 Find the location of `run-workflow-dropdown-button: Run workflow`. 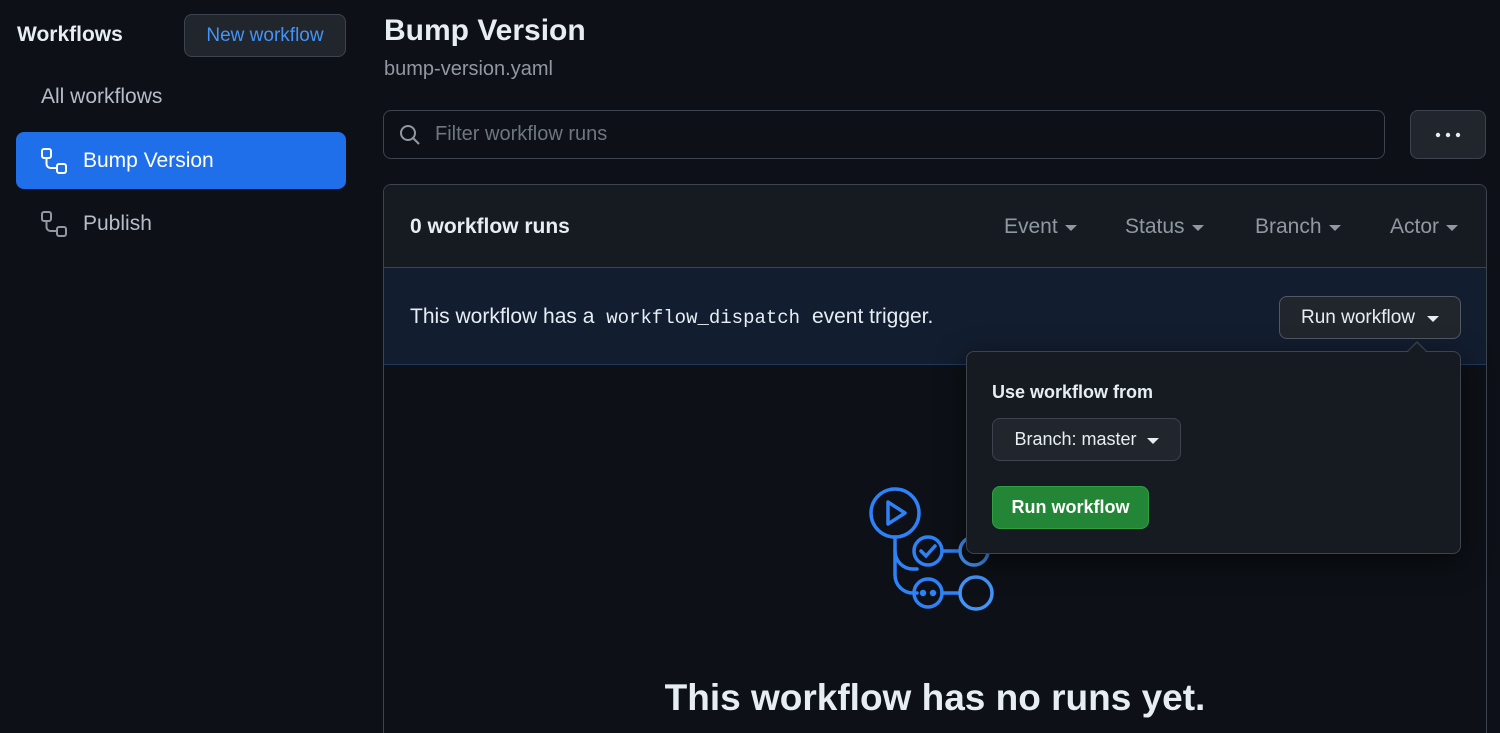

run-workflow-dropdown-button: Run workflow is located at coordinates (1370, 317).